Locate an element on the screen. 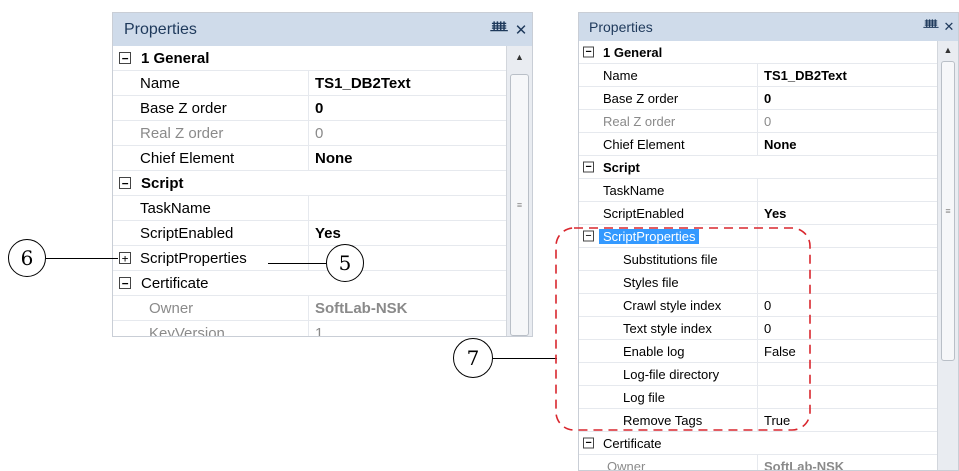 This screenshot has height=471, width=959. property-name-cell: + ScriptProperties is located at coordinates (210, 258).